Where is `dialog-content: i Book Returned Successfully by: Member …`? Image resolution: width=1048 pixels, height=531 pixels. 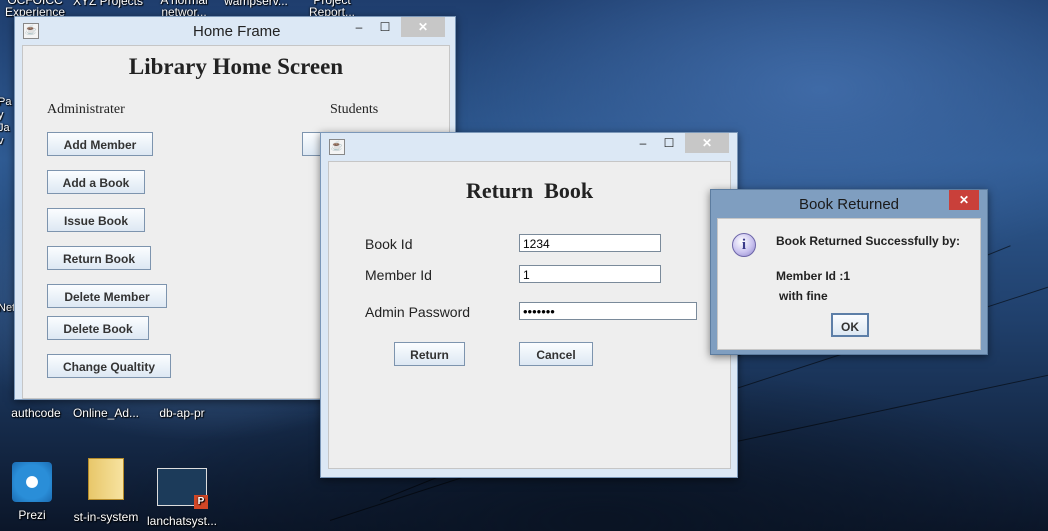
dialog-content: i Book Returned Successfully by: Member … is located at coordinates (849, 284).